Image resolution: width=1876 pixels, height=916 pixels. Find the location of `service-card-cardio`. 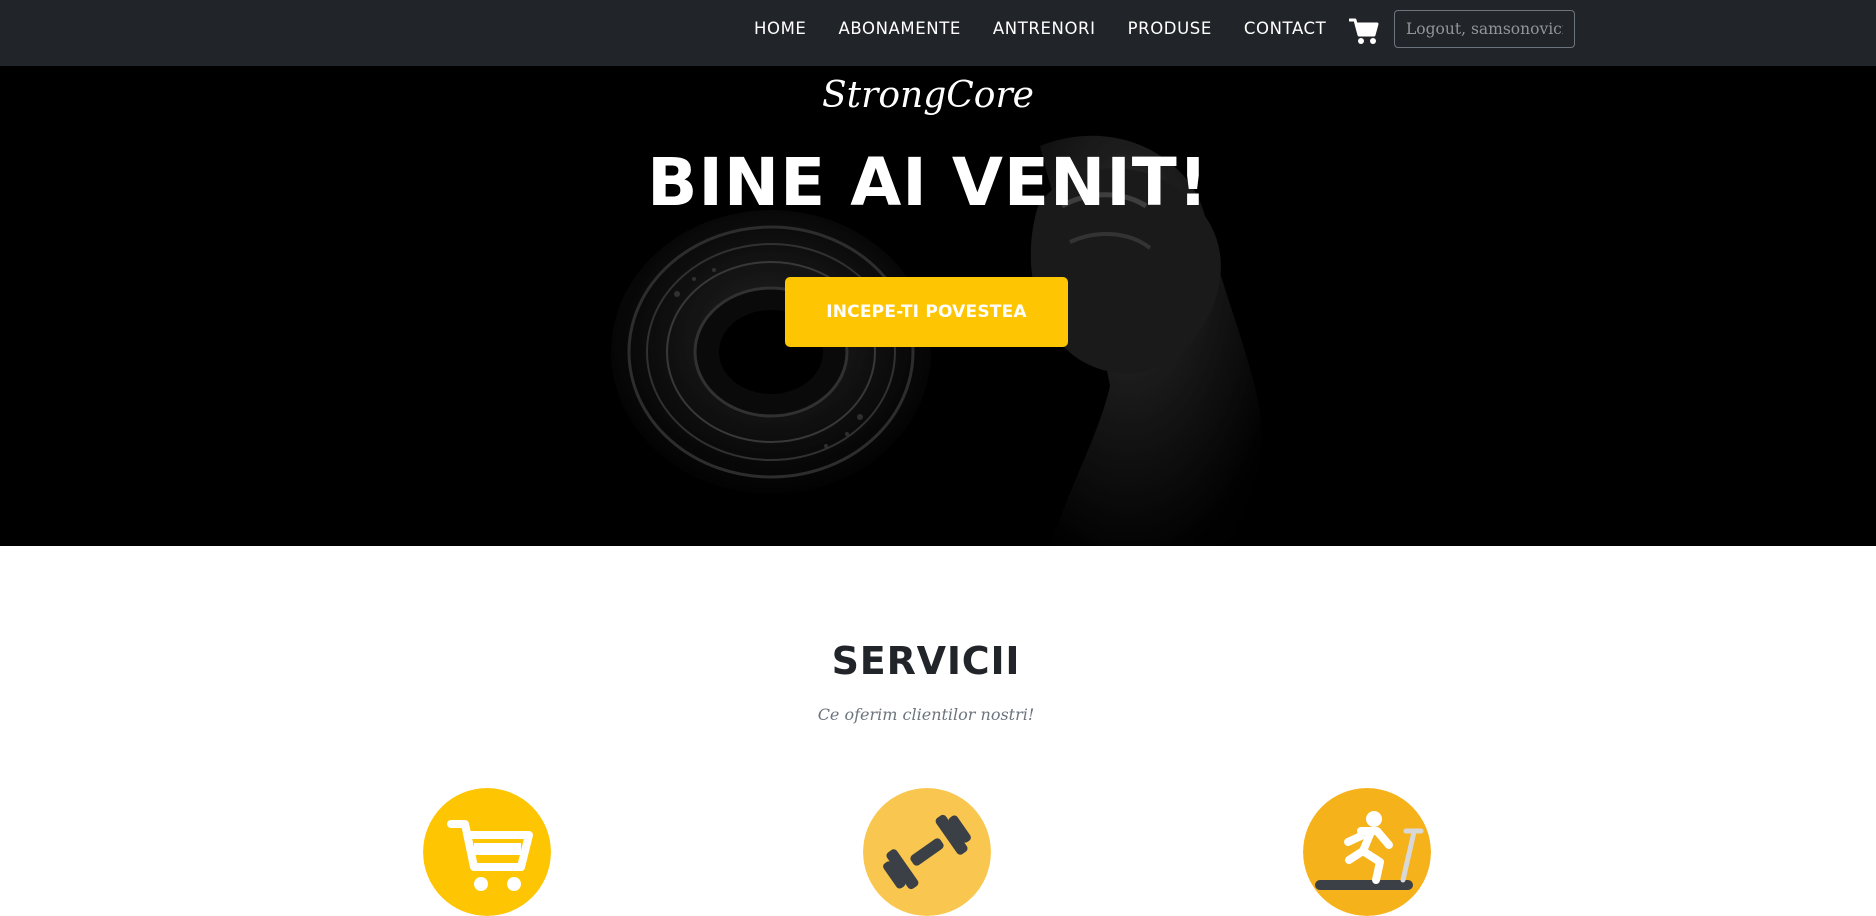

service-card-cardio is located at coordinates (1367, 852).